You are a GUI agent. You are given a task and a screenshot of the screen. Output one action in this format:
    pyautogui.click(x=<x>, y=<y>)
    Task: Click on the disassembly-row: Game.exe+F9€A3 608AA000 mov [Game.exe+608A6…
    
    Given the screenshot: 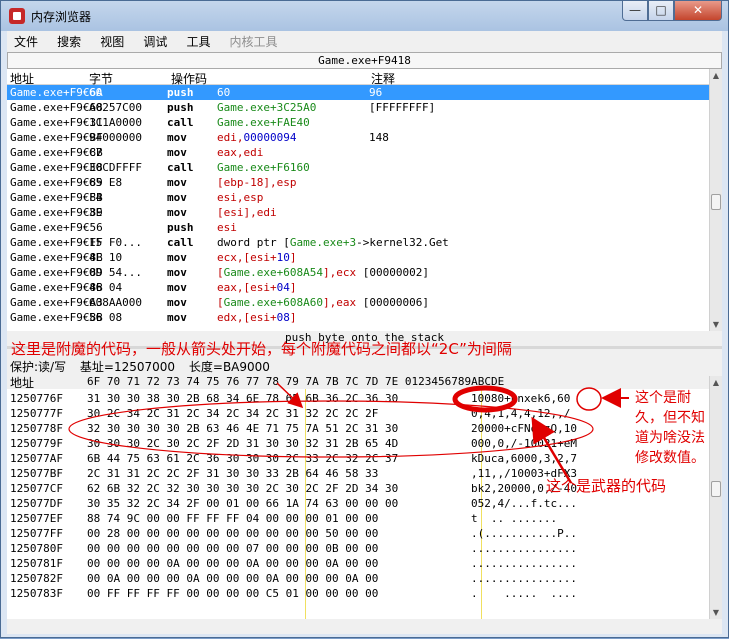 What is the action you would take?
    pyautogui.click(x=358, y=302)
    